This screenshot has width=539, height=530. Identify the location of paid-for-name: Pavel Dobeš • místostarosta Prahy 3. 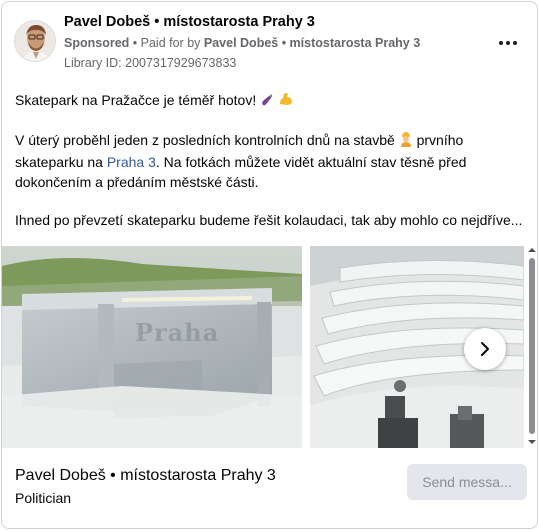
(312, 43).